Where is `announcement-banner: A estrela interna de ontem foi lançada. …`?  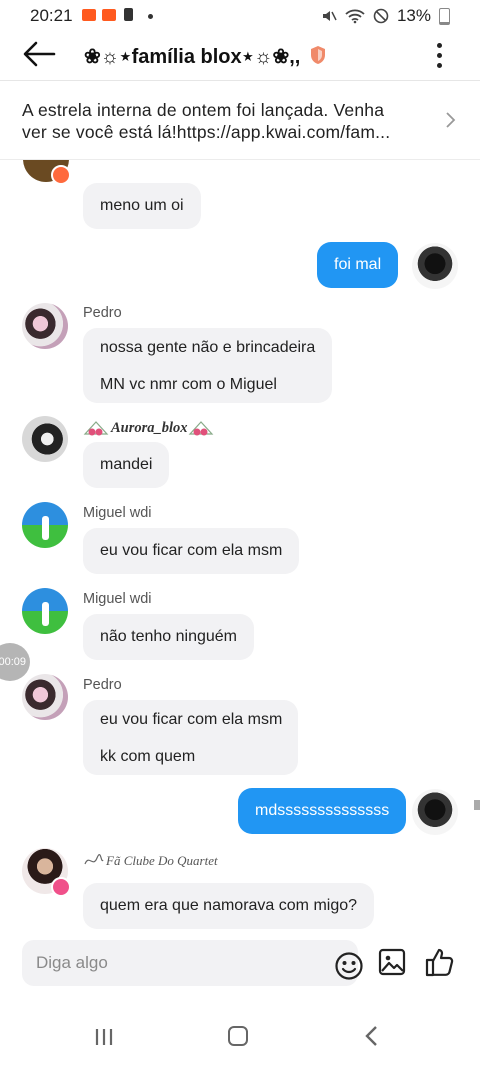
announcement-banner: A estrela interna de ontem foi lançada. … is located at coordinates (240, 120).